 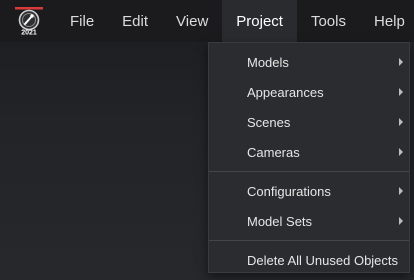 What do you see at coordinates (273, 152) in the screenshot?
I see `menu-item-cameras-label: Cameras` at bounding box center [273, 152].